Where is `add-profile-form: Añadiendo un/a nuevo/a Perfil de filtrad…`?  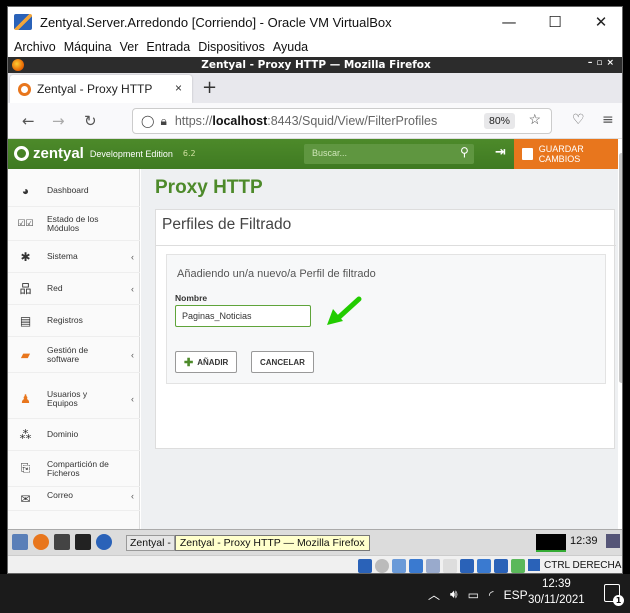
add-profile-form: Añadiendo un/a nuevo/a Perfil de filtrad… is located at coordinates (386, 319).